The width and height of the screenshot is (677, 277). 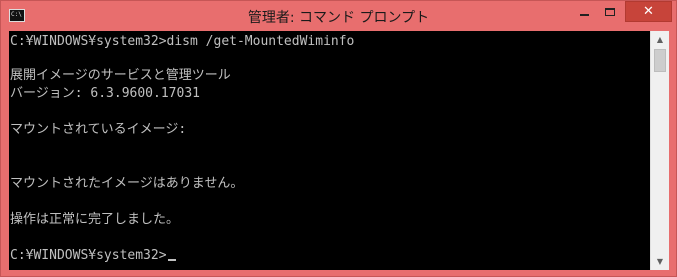 What do you see at coordinates (338, 16) in the screenshot?
I see `title-bar: C:\ 管理者: コマンド プロンプト ✕` at bounding box center [338, 16].